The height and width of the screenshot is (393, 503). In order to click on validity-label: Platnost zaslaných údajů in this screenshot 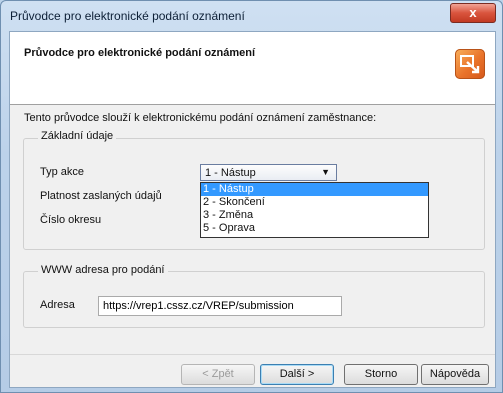, I will do `click(101, 196)`.